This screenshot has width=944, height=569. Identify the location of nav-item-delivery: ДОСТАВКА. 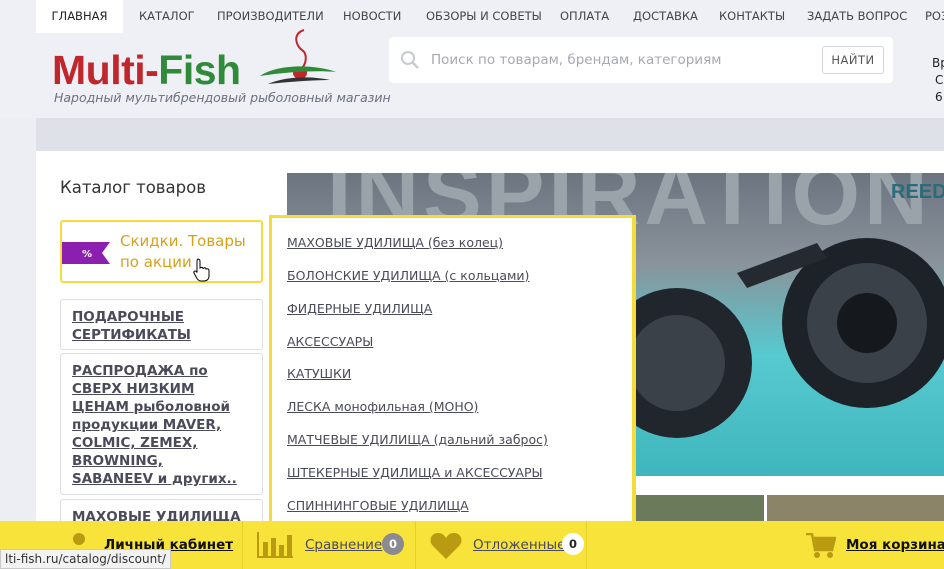
(665, 16).